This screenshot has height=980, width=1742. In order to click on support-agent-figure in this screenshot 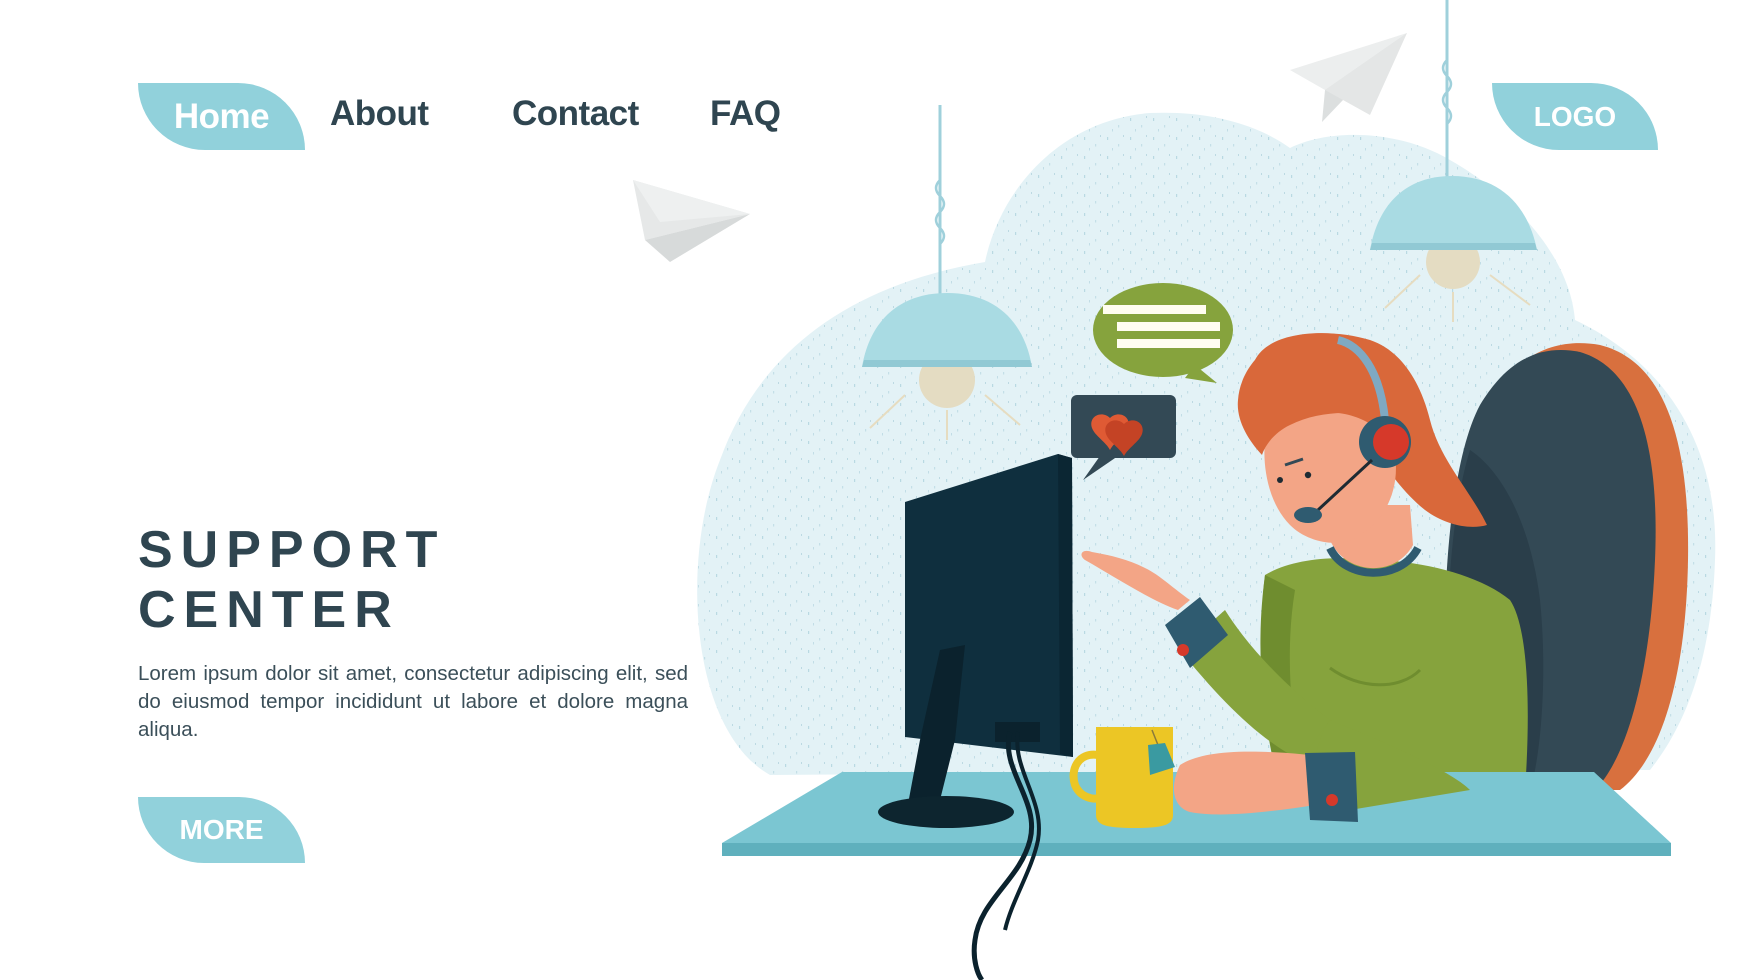, I will do `click(1304, 561)`.